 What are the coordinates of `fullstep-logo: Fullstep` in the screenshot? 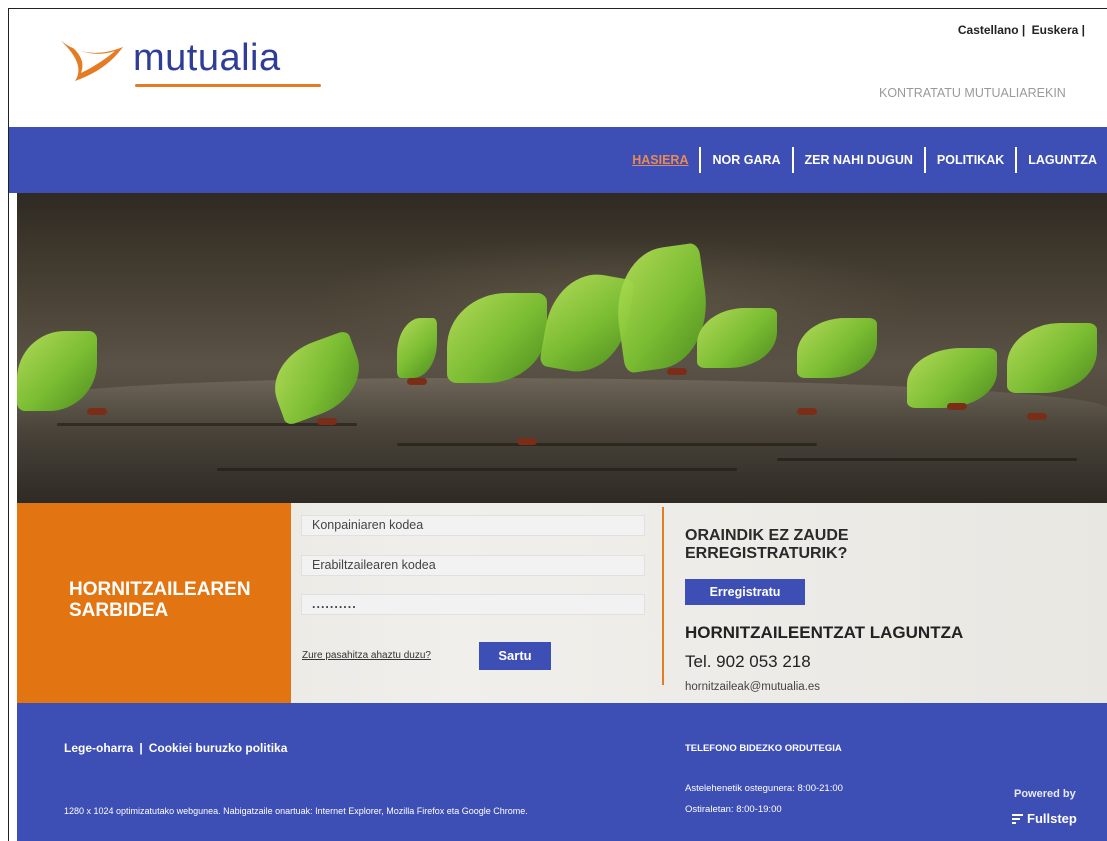 It's located at (1044, 818).